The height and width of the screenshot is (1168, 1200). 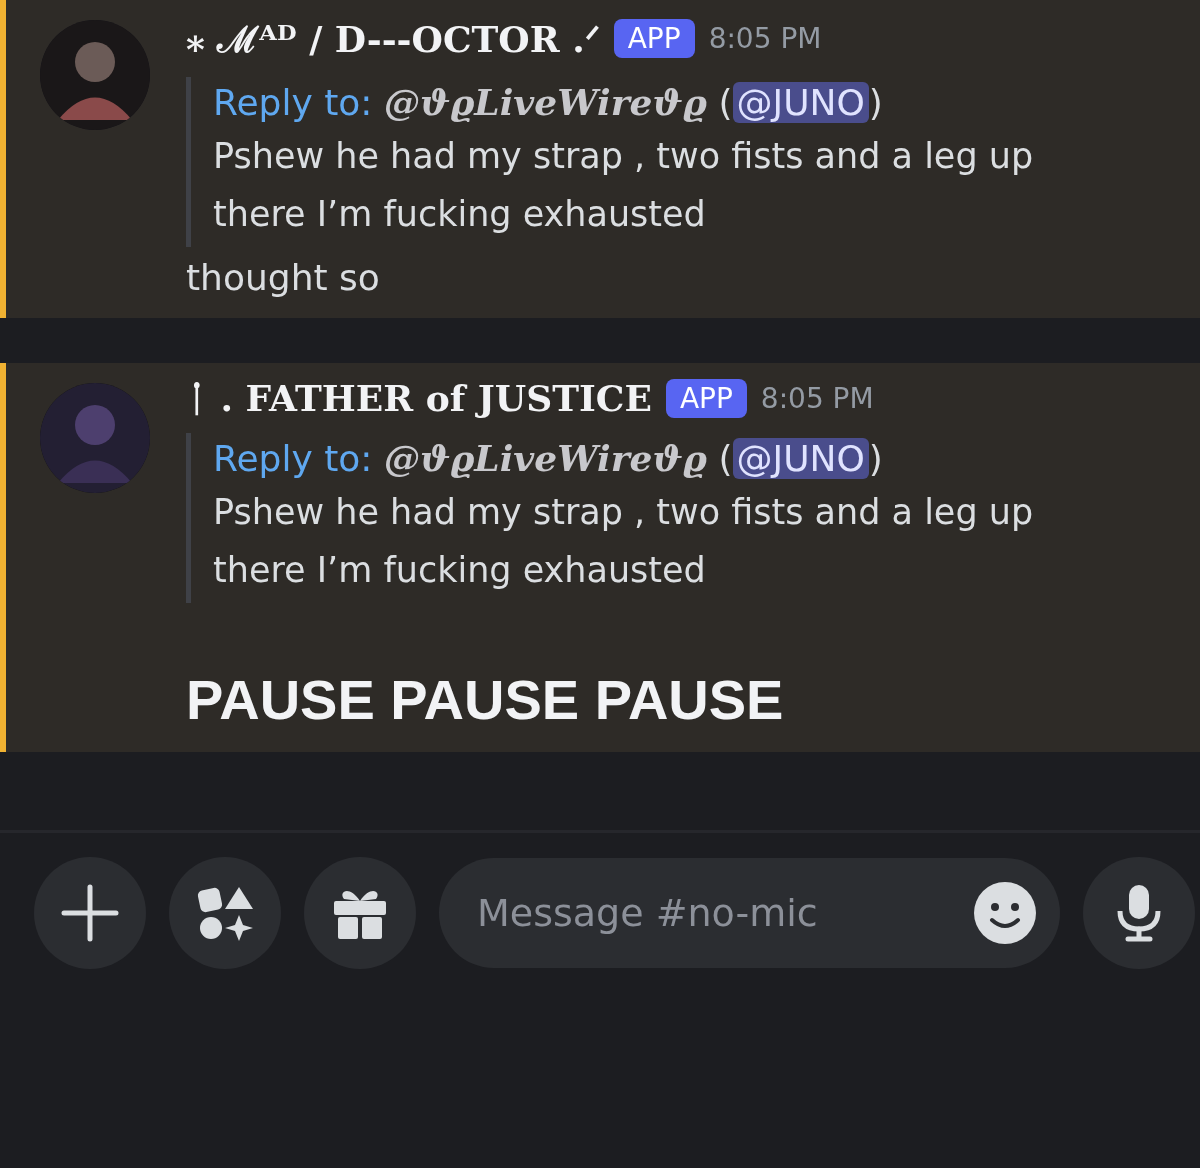 I want to click on message-heading: PAUSE PAUSE PAUSE, so click(x=485, y=699).